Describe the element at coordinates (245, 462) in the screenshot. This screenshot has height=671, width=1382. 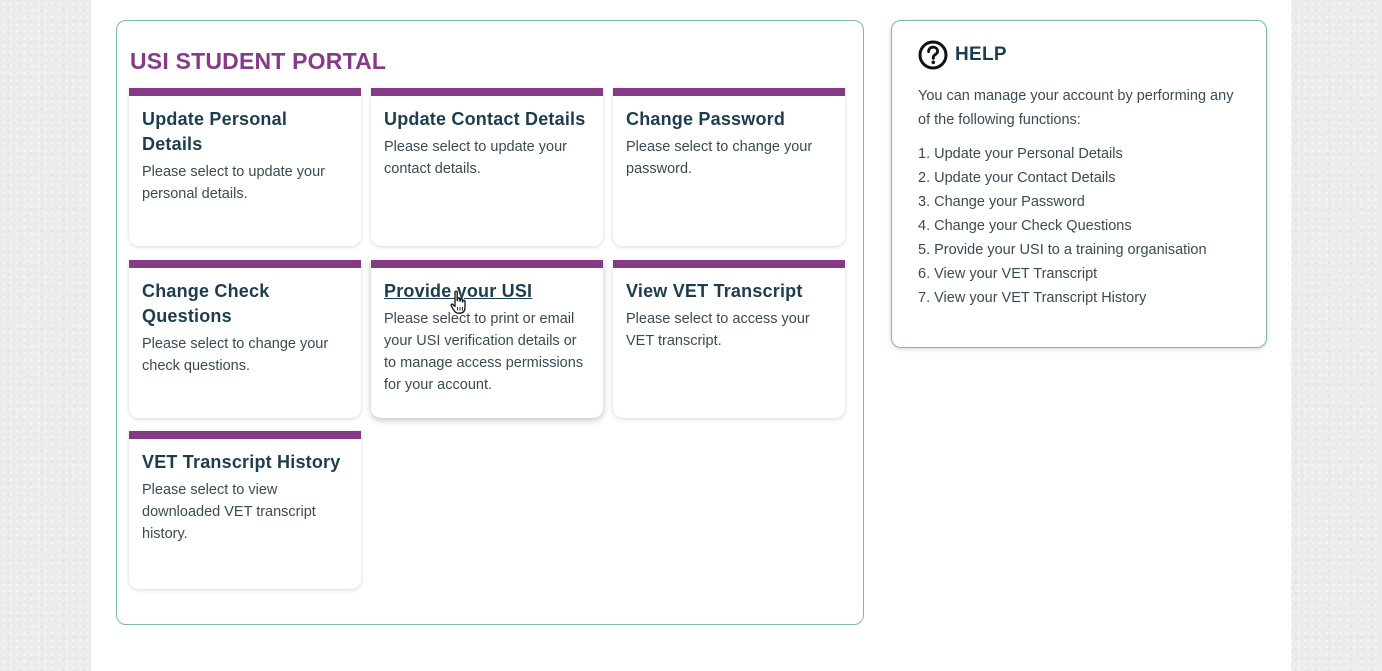
I see `tile-title: VET Transcript History` at that location.